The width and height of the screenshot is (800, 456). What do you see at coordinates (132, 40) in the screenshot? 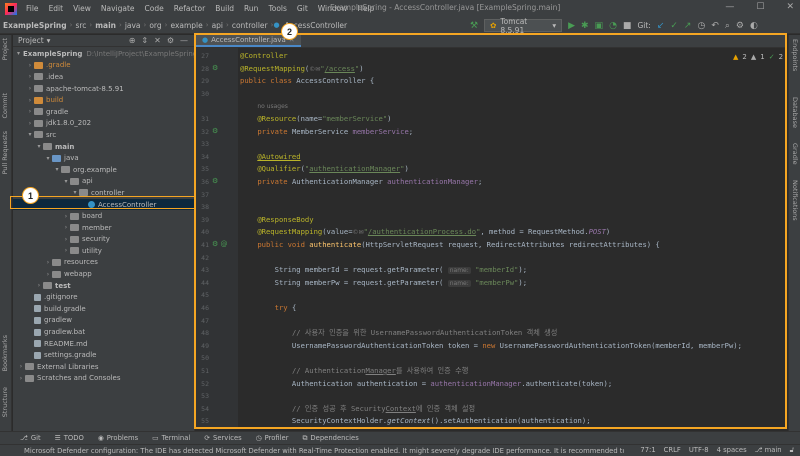
I see `locate-icon: ⊕` at bounding box center [132, 40].